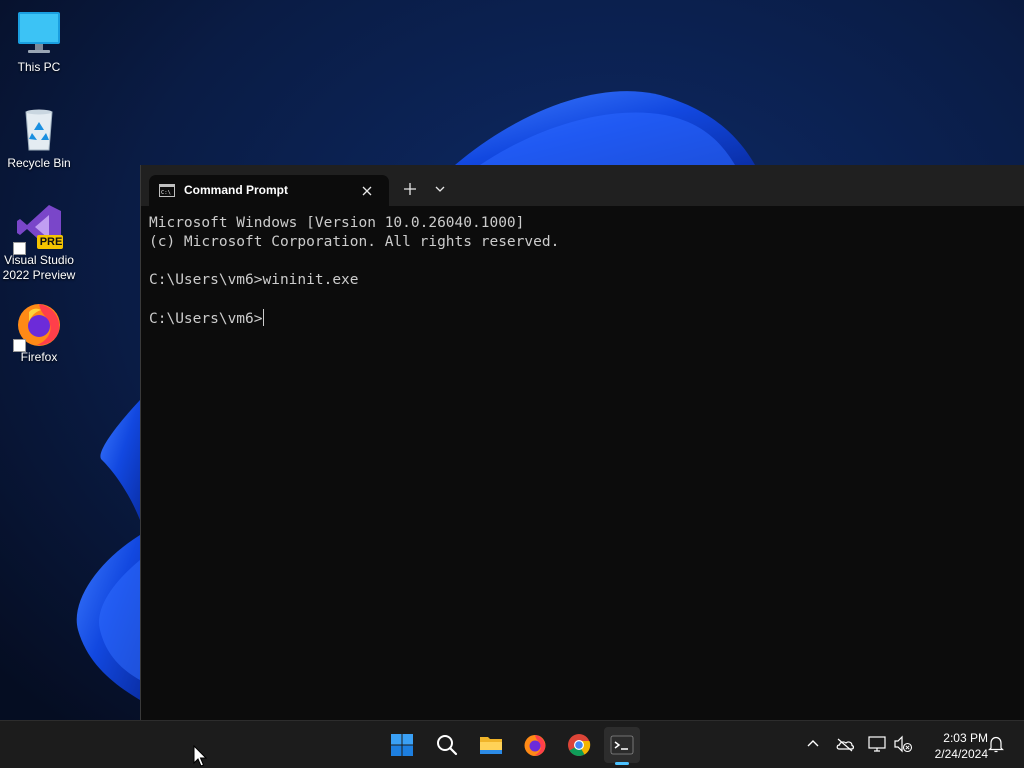 This screenshot has width=1024, height=768. Describe the element at coordinates (622, 763) in the screenshot. I see `active-app-indicator` at that location.